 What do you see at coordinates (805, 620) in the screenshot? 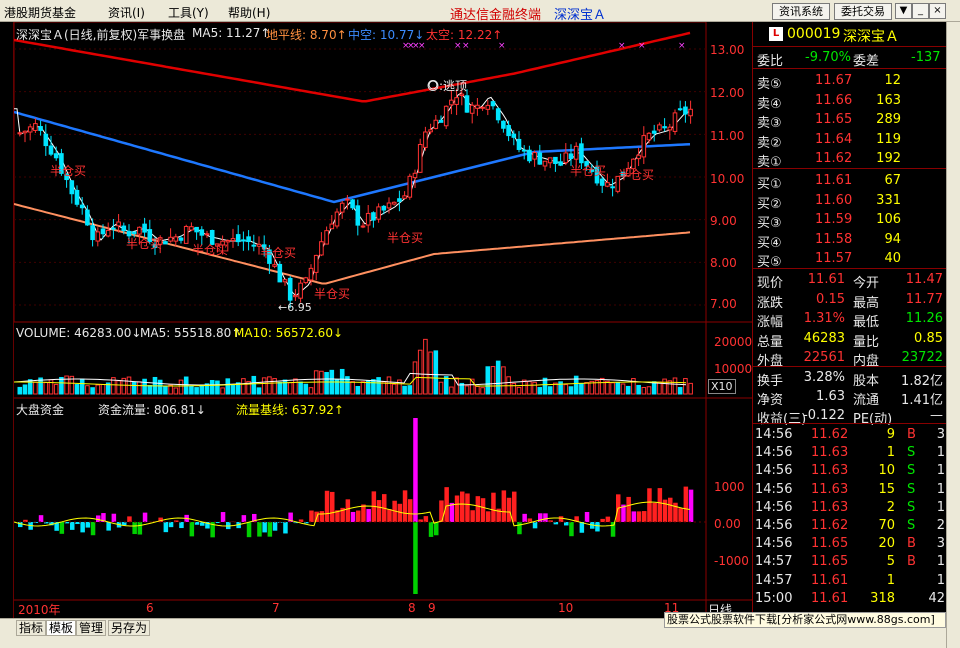
I see `promo-banner: 股票公式股票软件下载[分析家公式网www.88gs.com]` at bounding box center [805, 620].